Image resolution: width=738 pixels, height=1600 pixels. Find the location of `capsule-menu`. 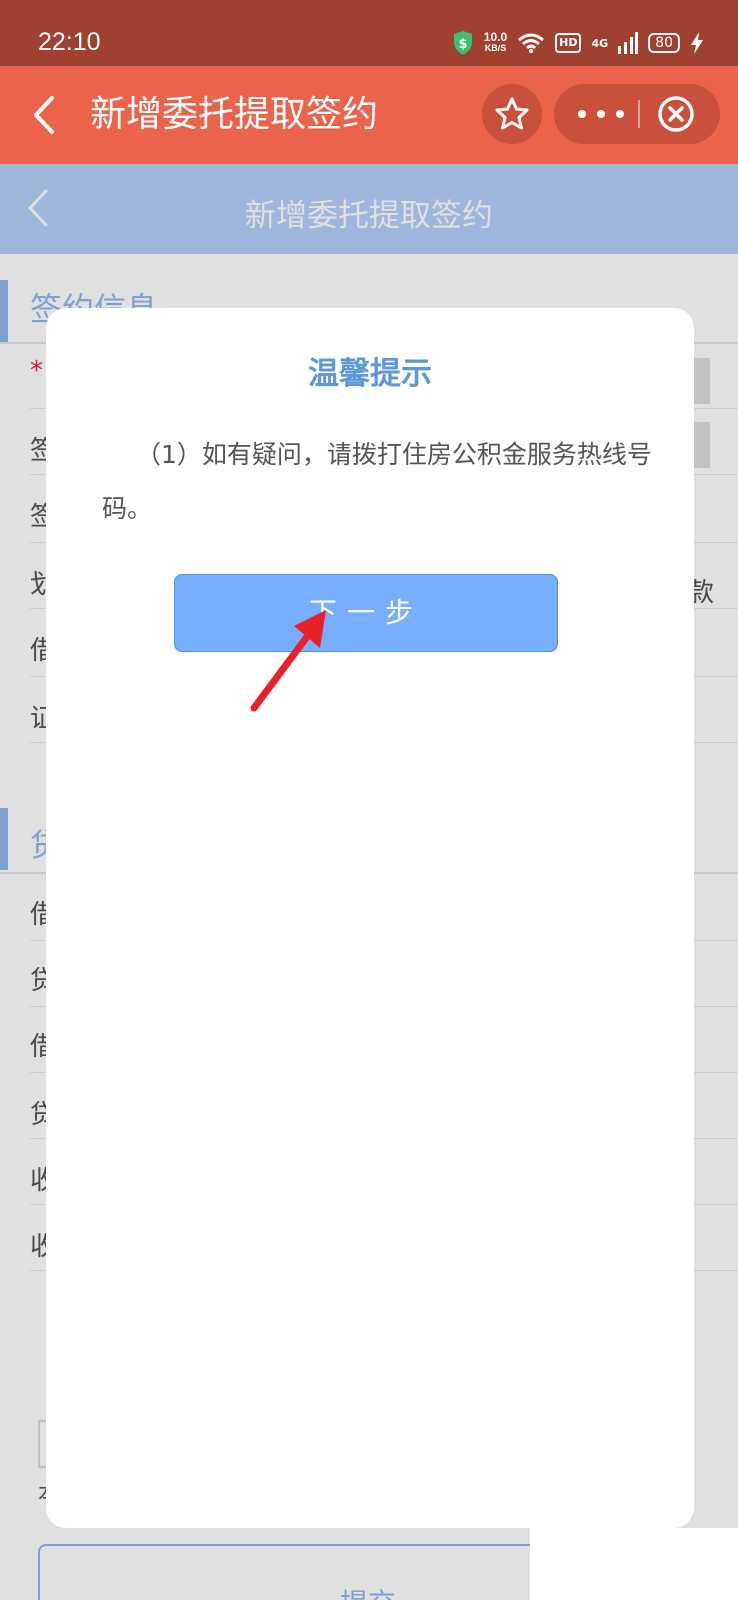

capsule-menu is located at coordinates (637, 114).